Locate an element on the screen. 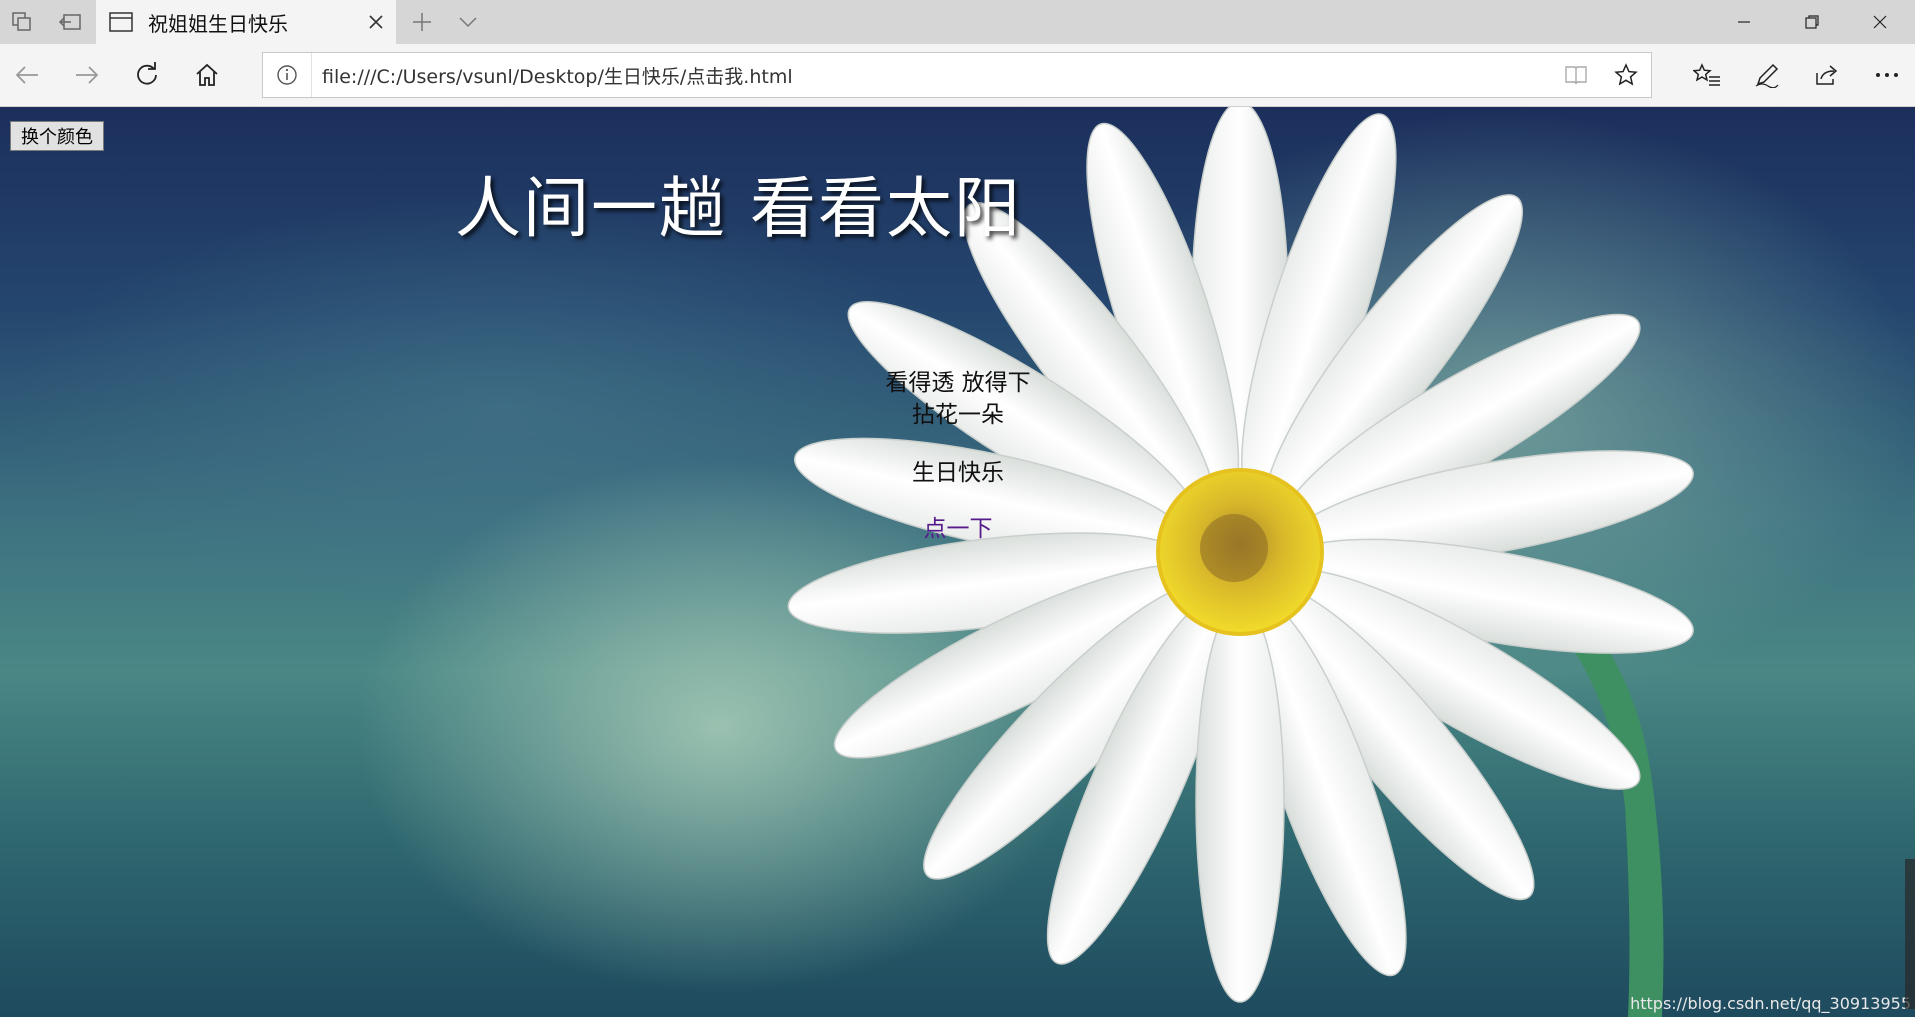 This screenshot has width=1915, height=1017. forward-icon is located at coordinates (87, 75).